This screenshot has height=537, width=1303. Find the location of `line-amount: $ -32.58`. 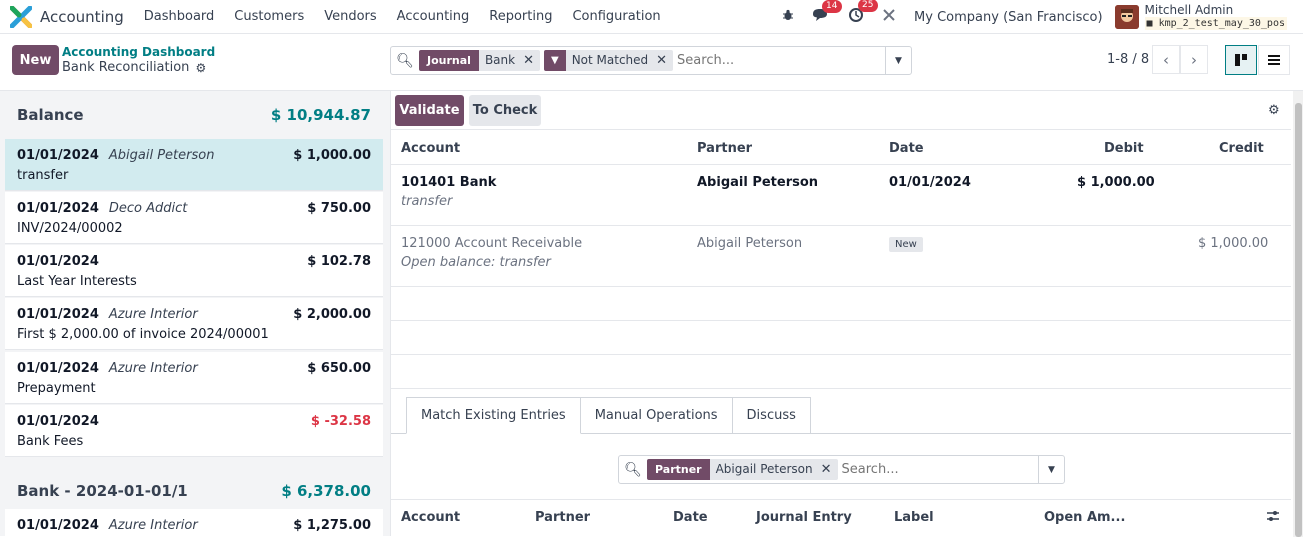

line-amount: $ -32.58 is located at coordinates (340, 421).